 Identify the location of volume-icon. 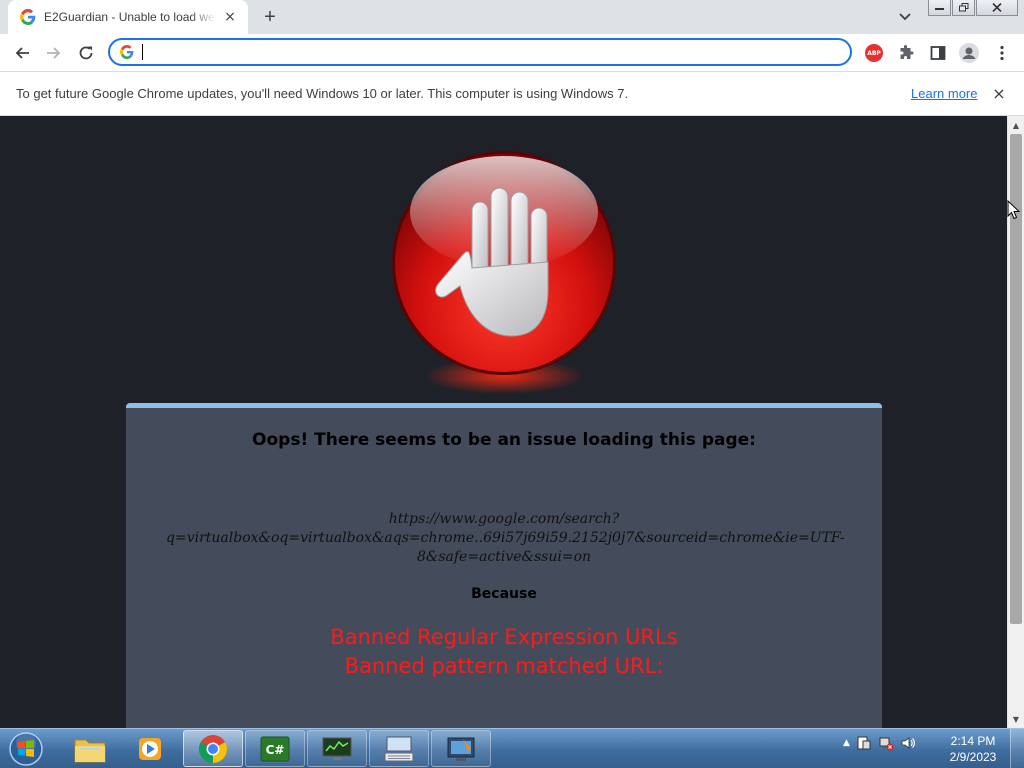
(908, 743).